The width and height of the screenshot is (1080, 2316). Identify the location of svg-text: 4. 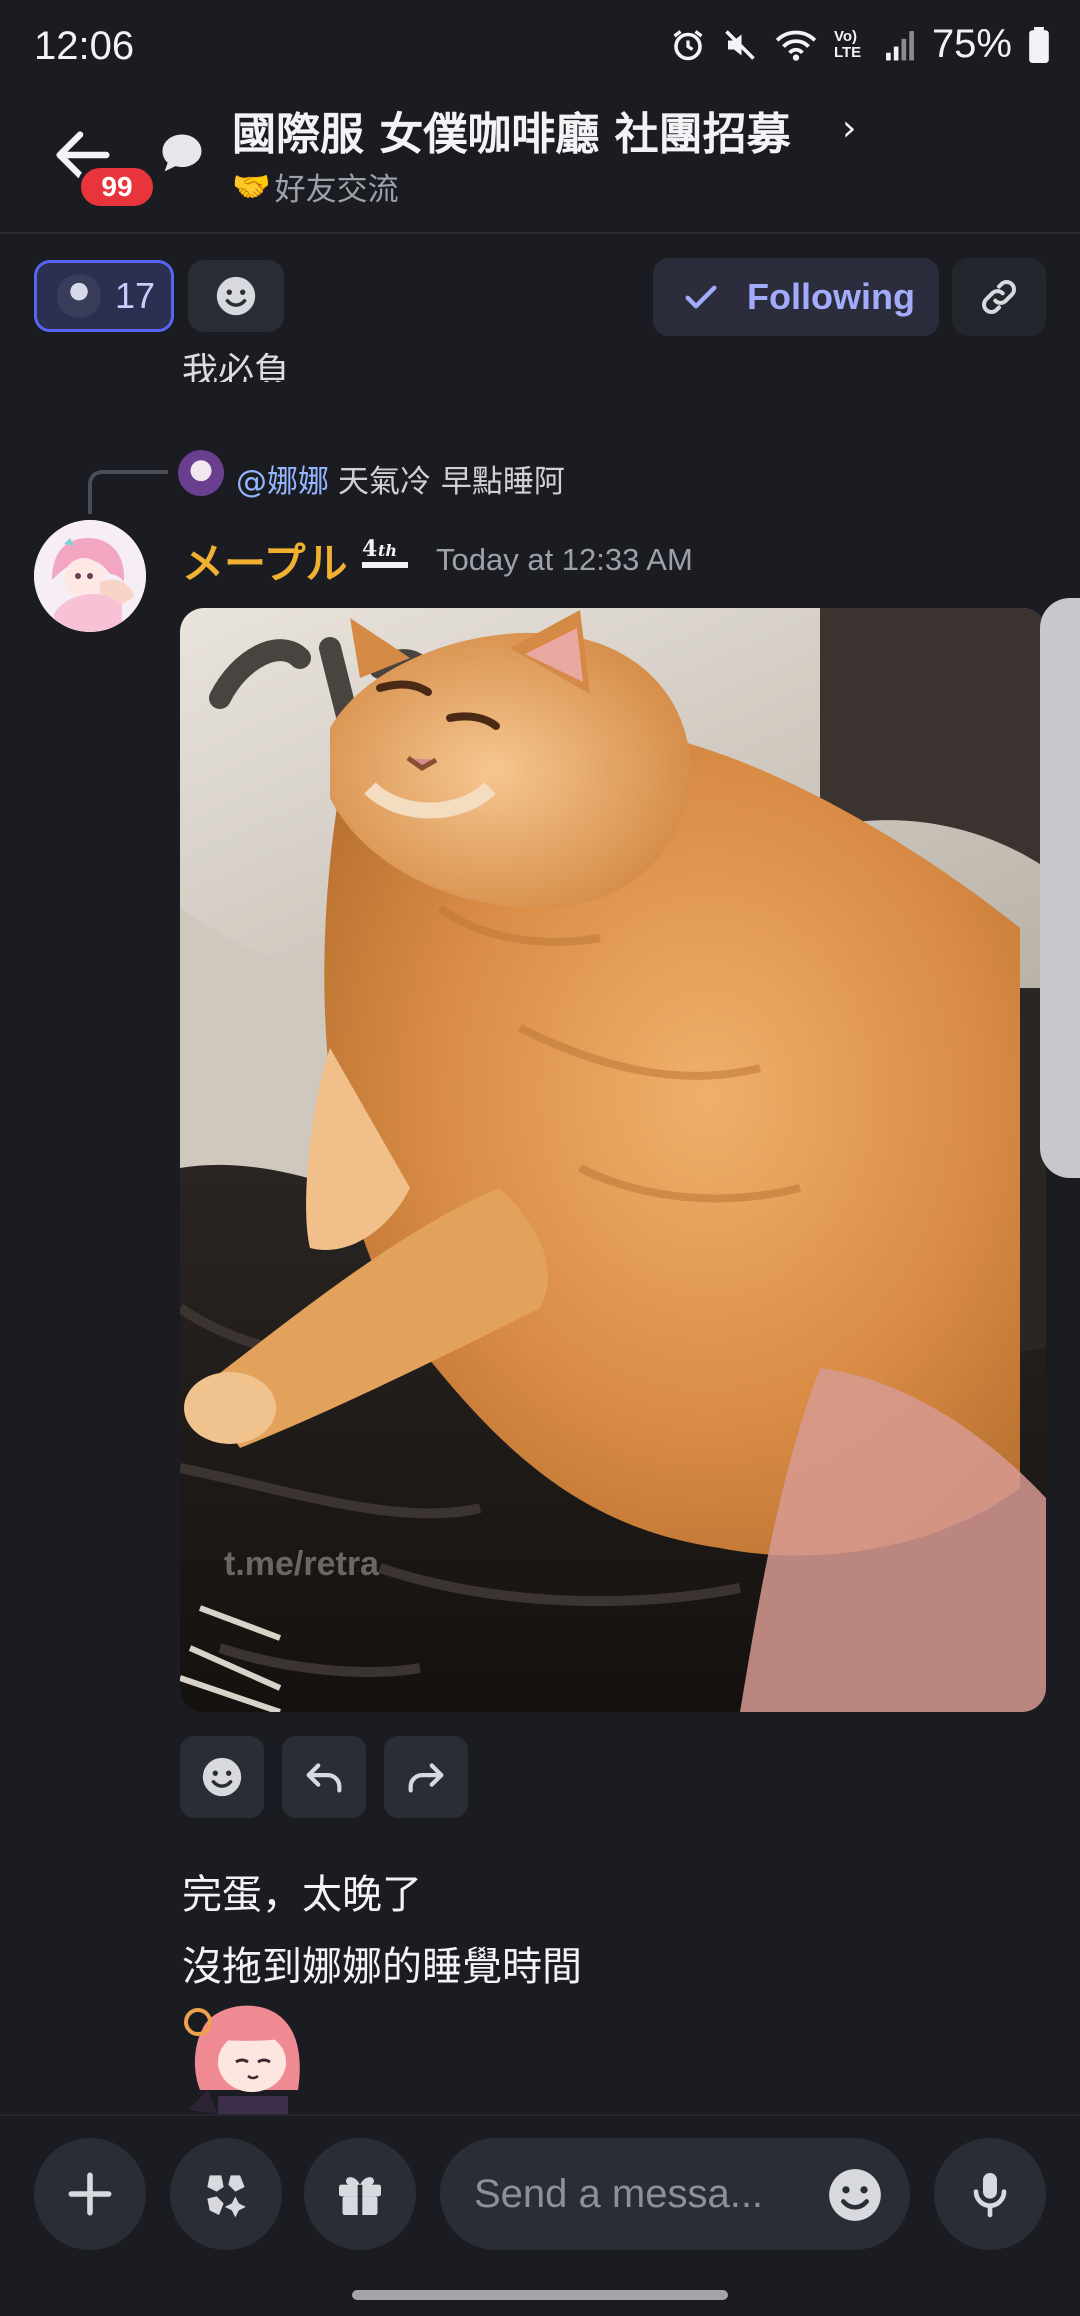
(369, 549).